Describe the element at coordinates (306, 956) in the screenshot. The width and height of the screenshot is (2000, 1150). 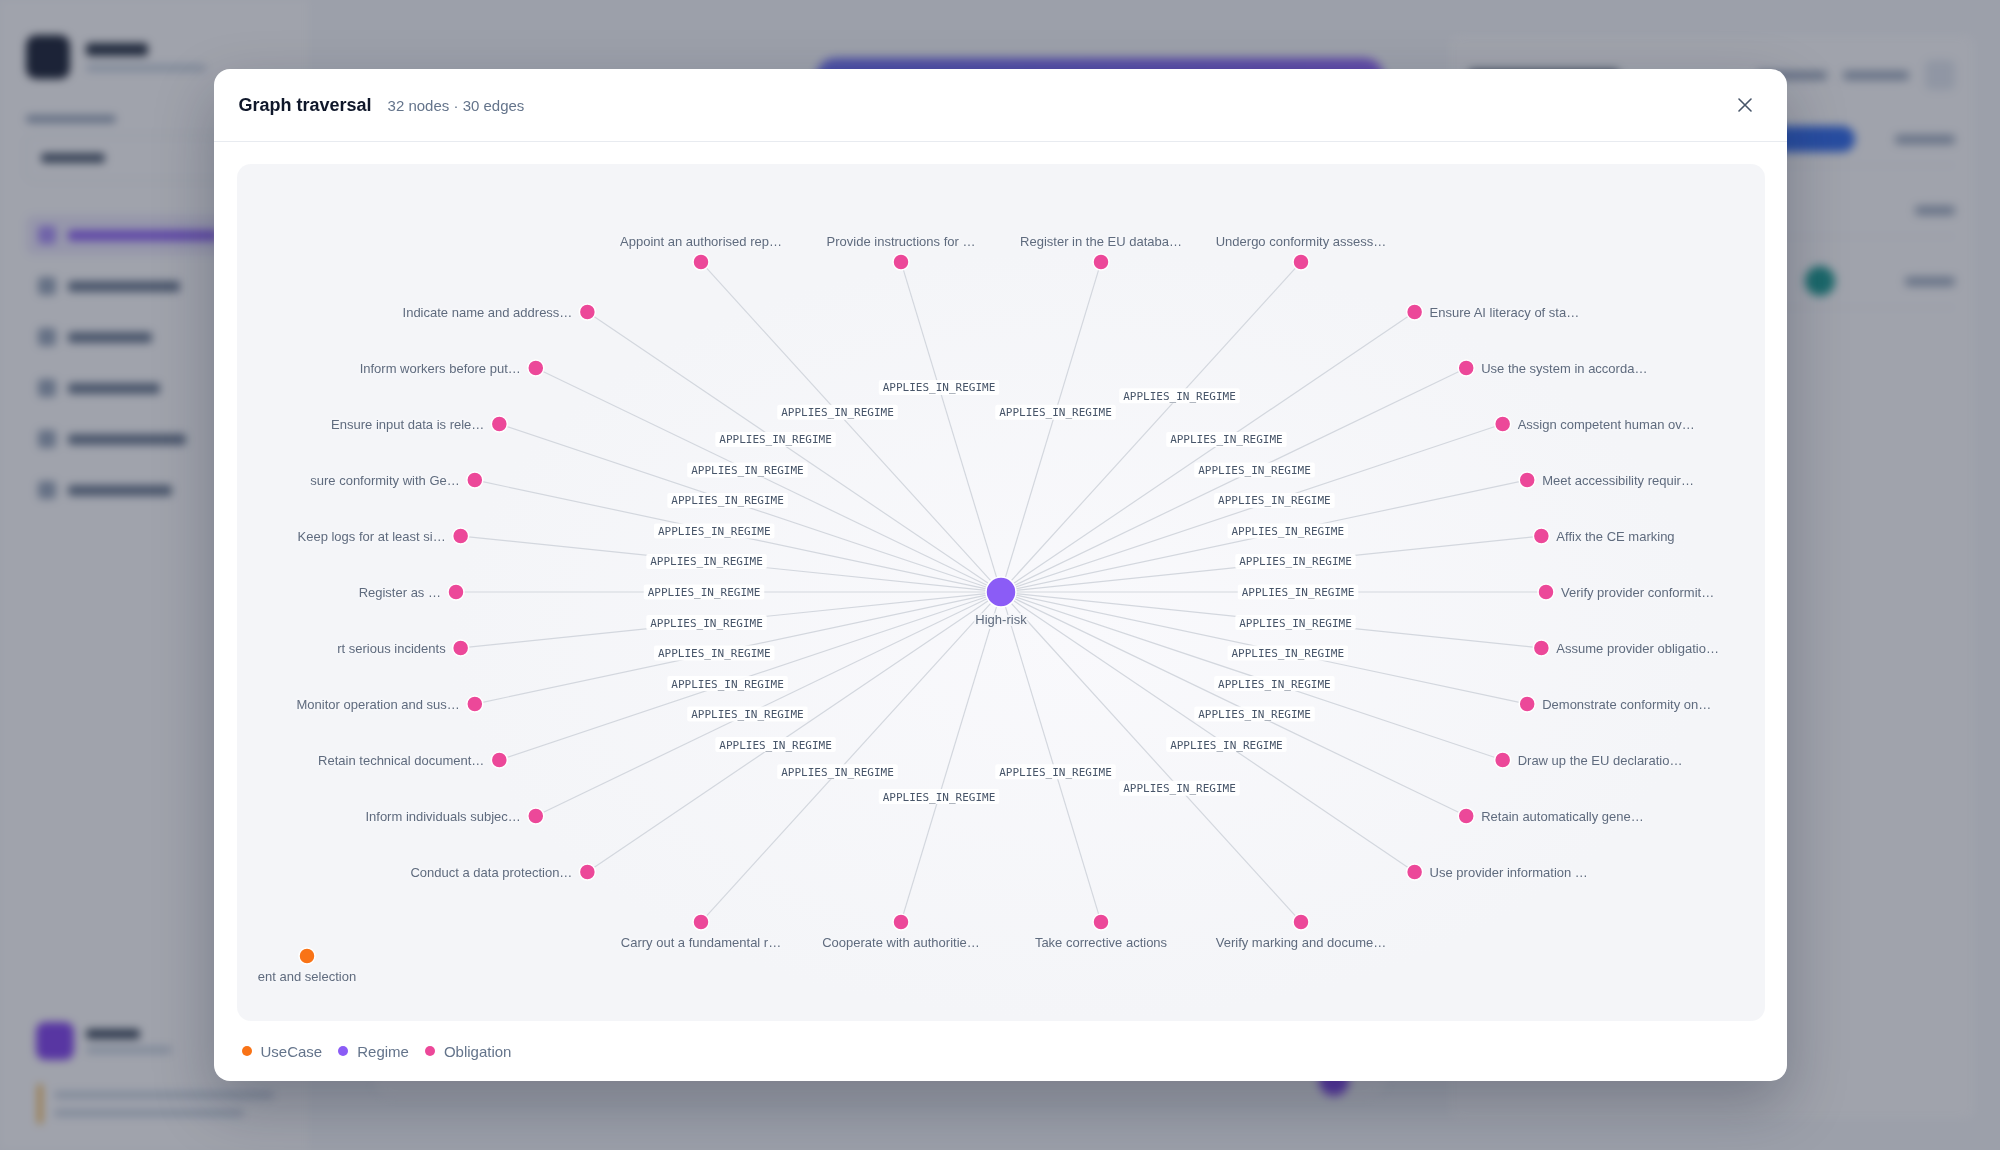
I see `usecase-node` at that location.